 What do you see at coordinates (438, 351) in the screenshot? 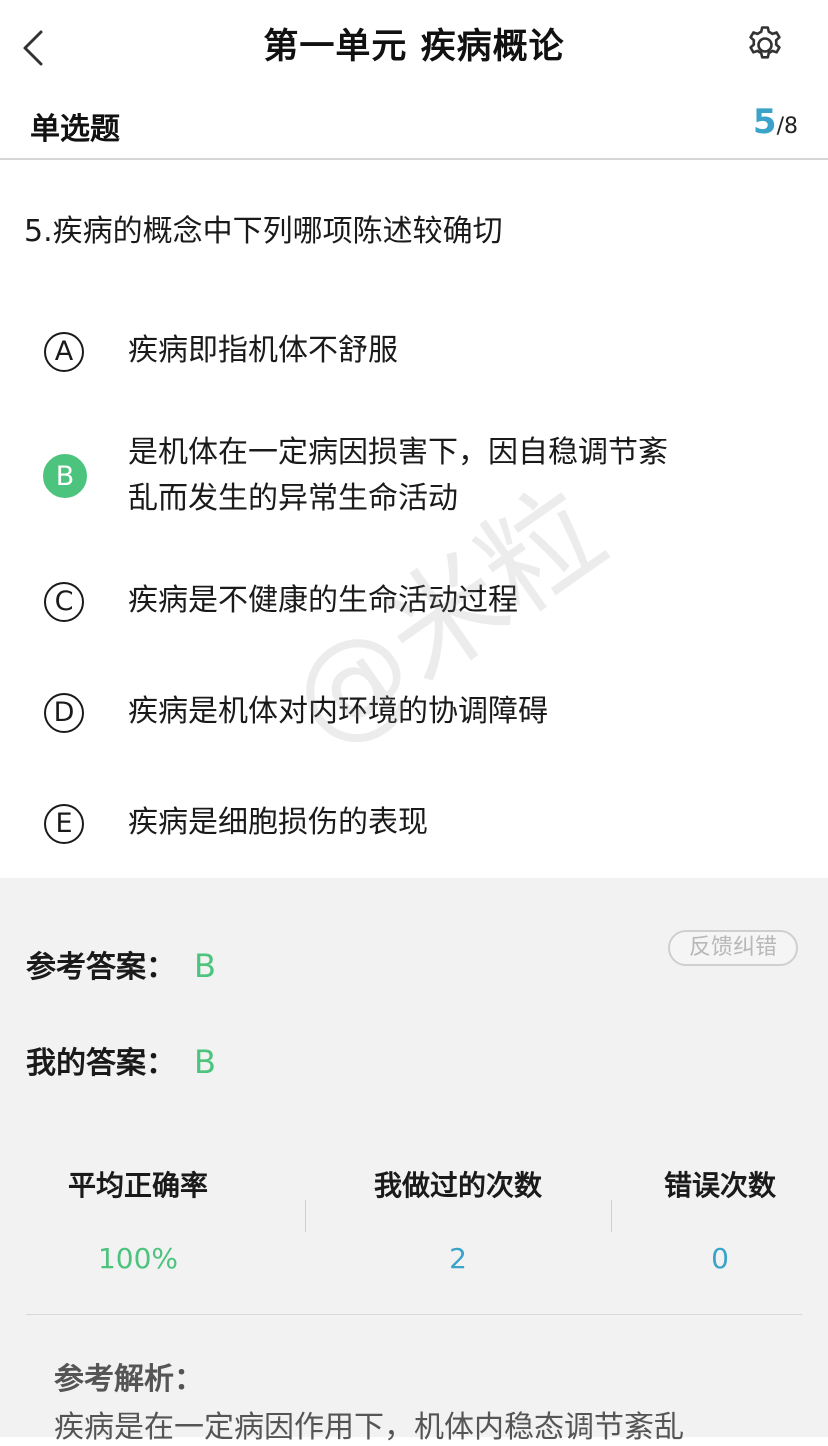
I see `option-text: 疾病即指机体不舒服` at bounding box center [438, 351].